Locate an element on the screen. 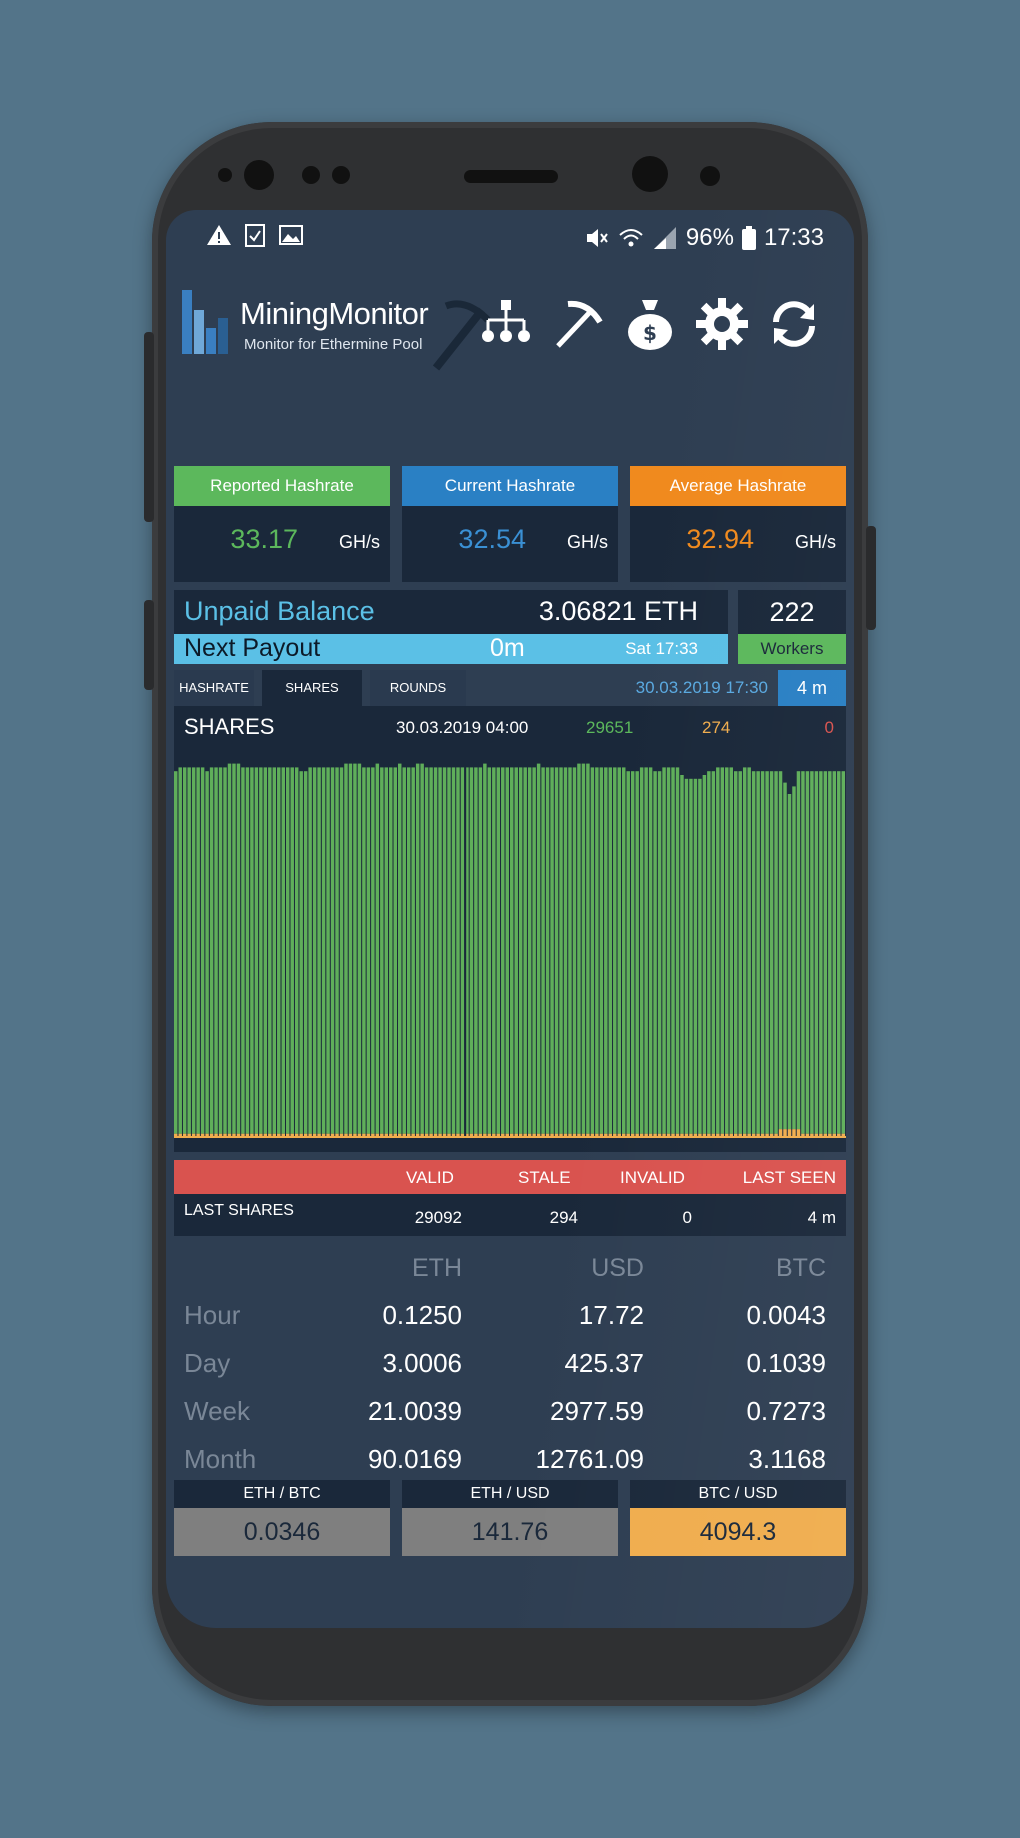  rate-eth-btc-value: 0.0346 is located at coordinates (282, 1532).